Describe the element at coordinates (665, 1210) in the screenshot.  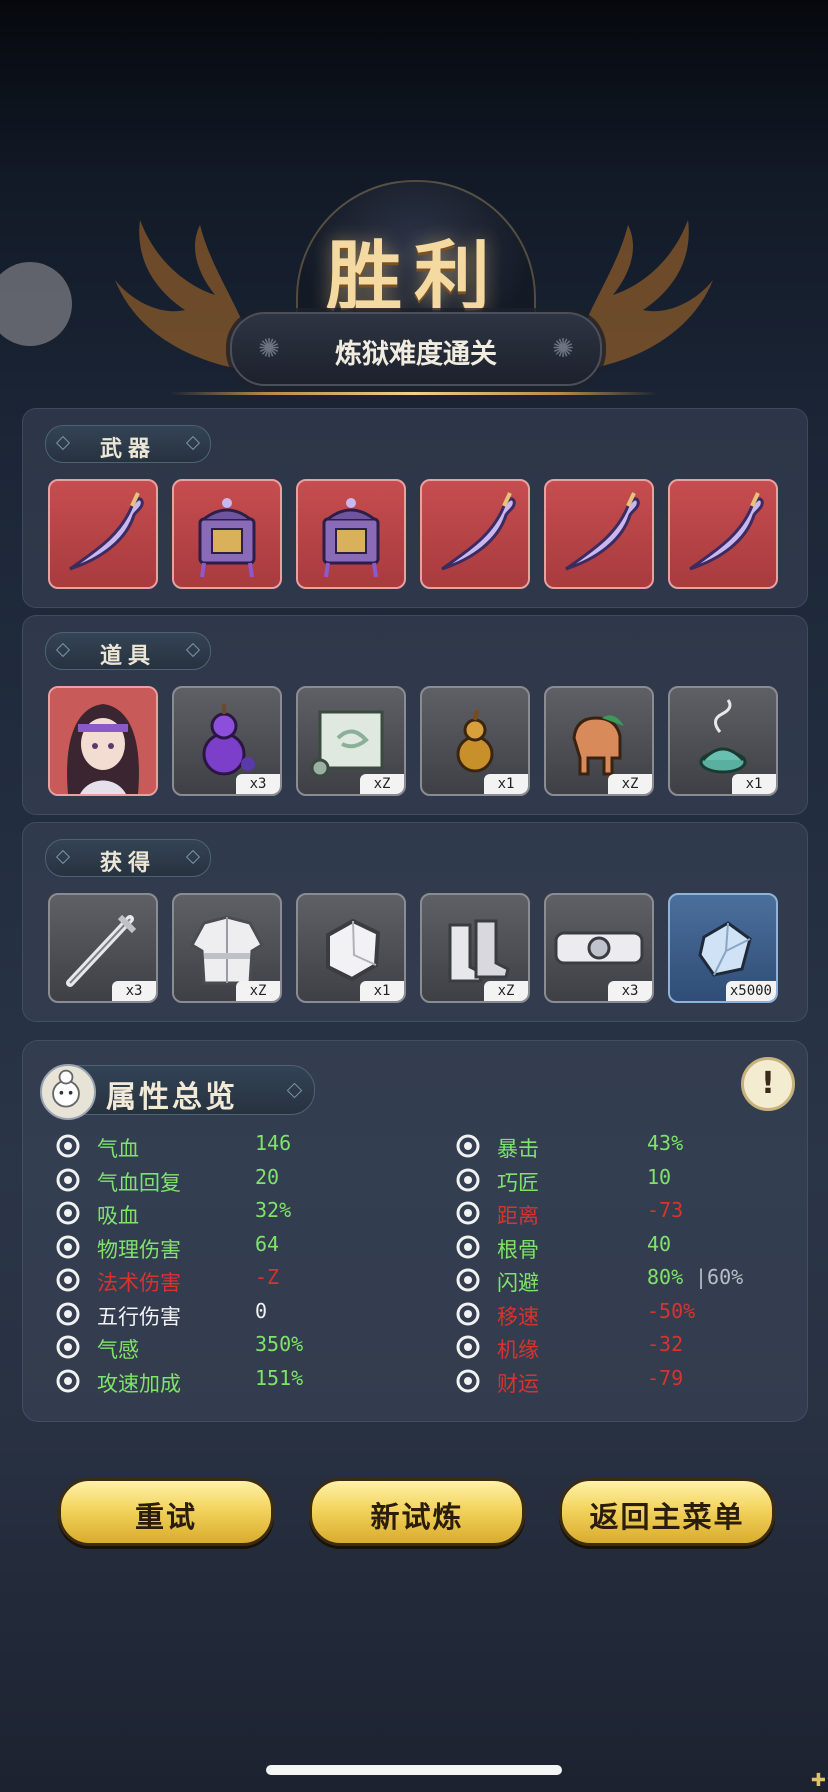
I see `stat-value: -73` at that location.